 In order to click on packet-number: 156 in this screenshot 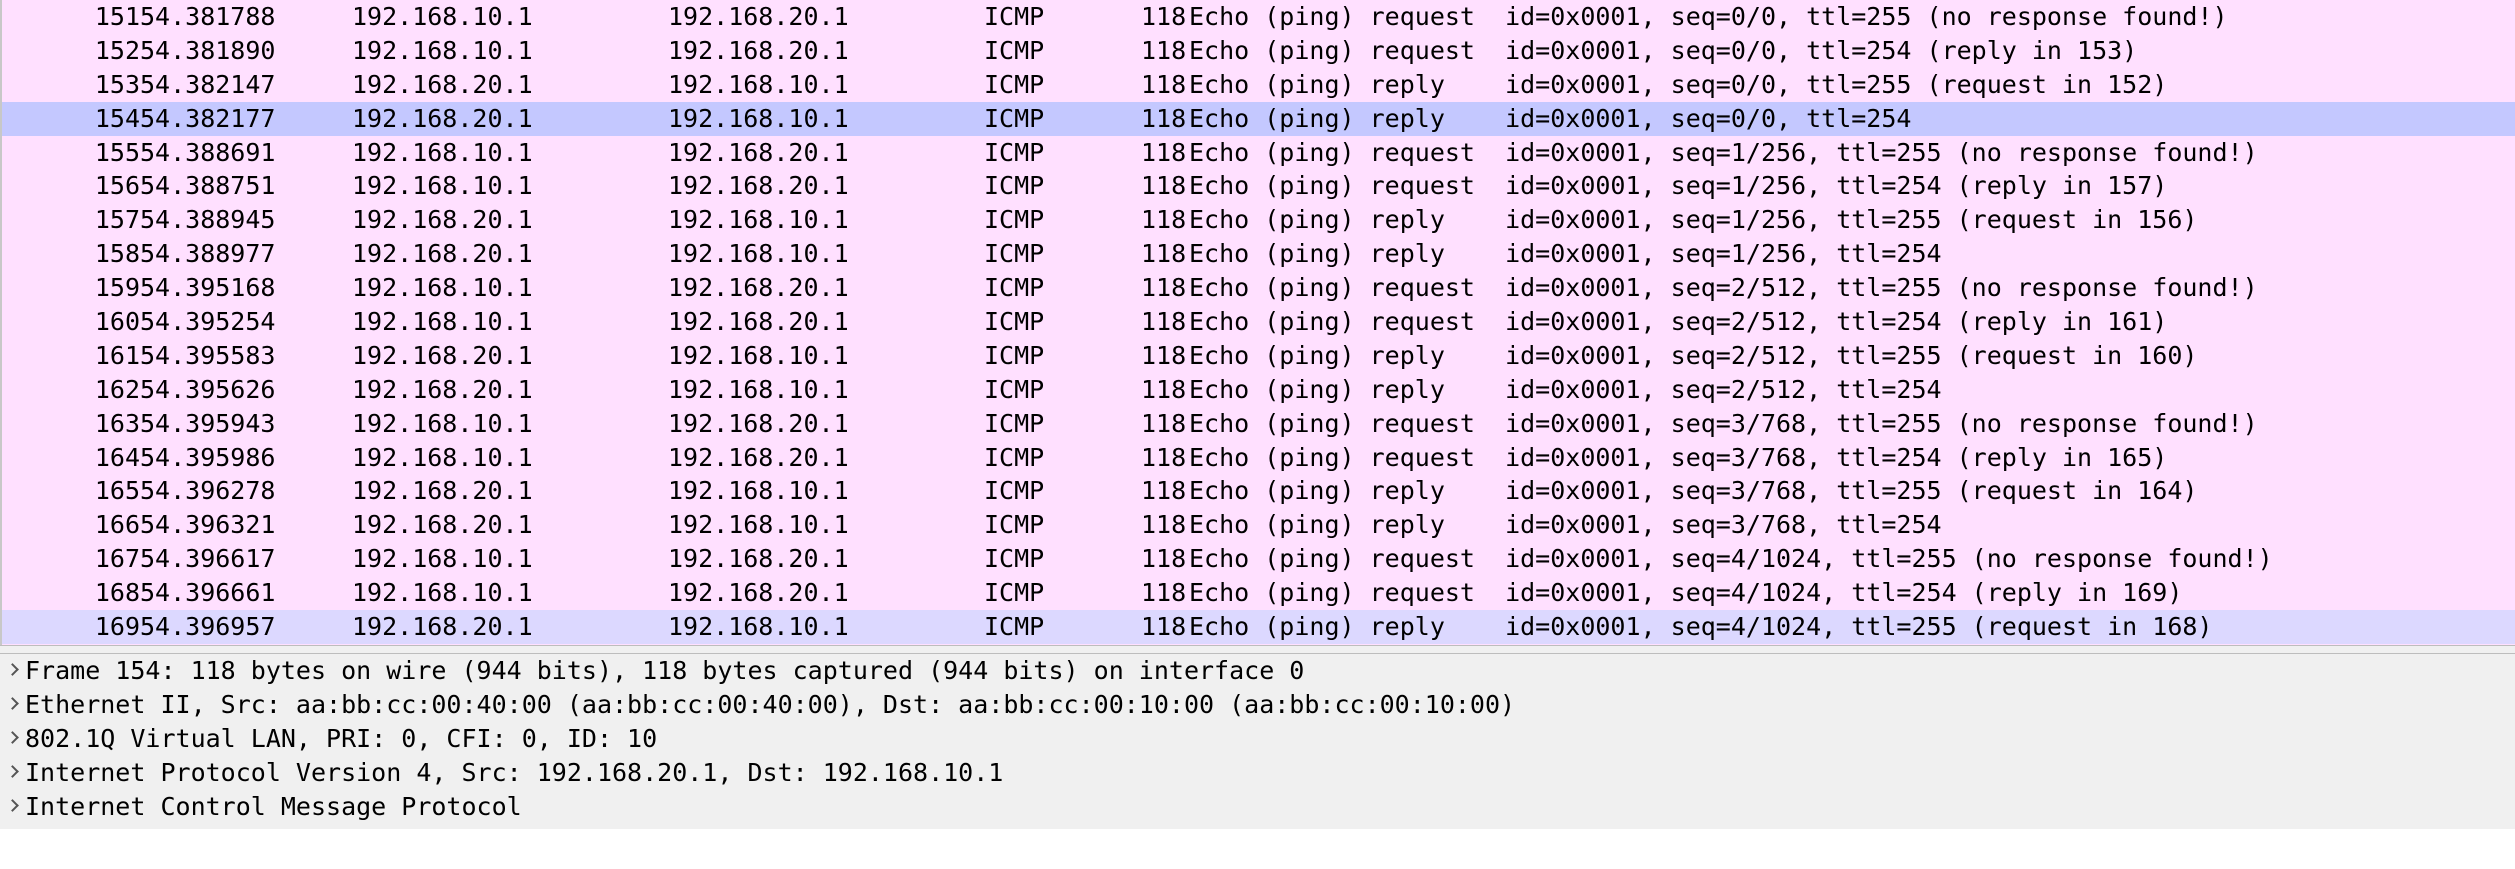, I will do `click(117, 186)`.